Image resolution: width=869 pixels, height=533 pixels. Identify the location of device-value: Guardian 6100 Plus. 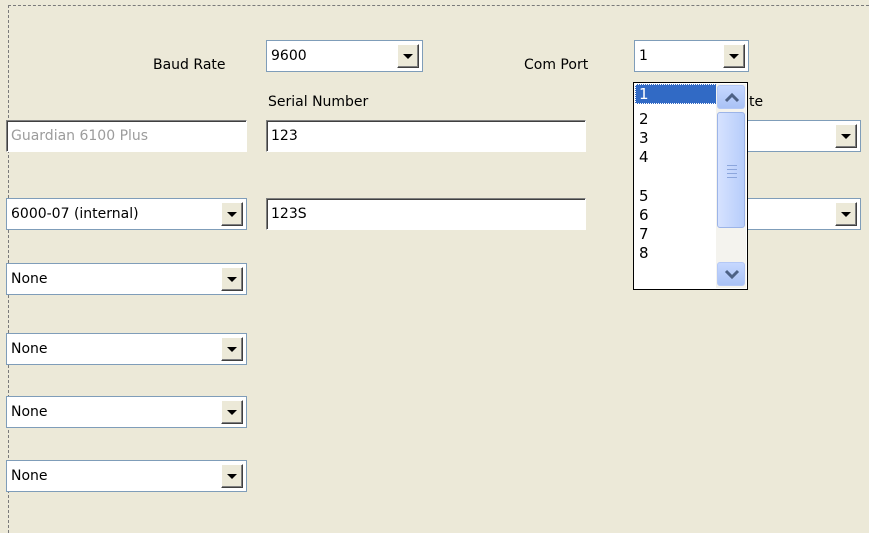
(80, 136).